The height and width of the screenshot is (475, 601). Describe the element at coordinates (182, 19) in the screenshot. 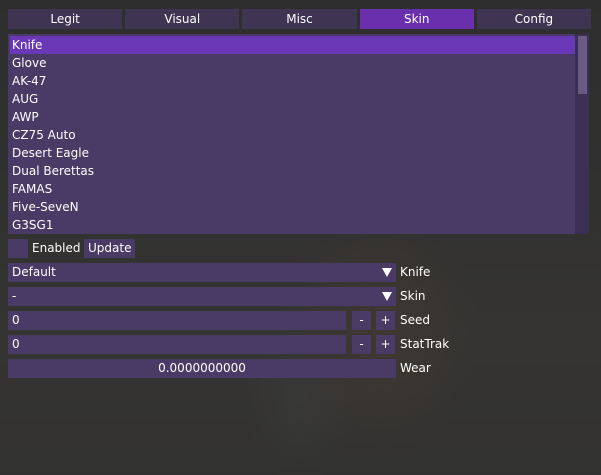

I see `tab-visual: Visual` at that location.